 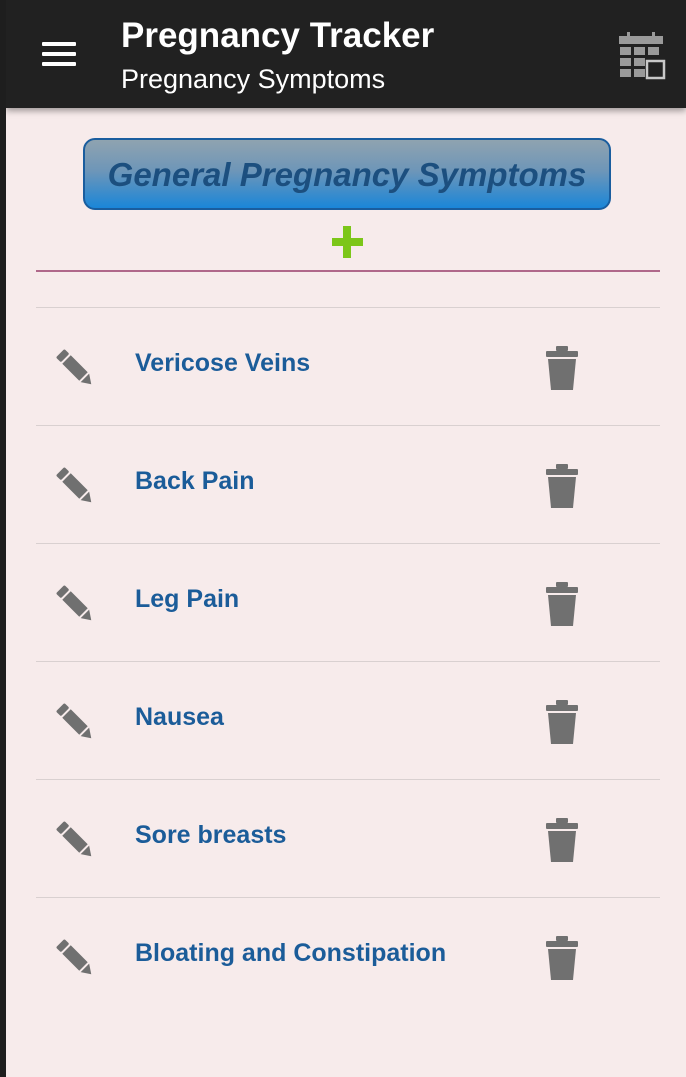 I want to click on app-bar: Pregnancy Tracker Pregnancy Symptoms, so click(x=346, y=54).